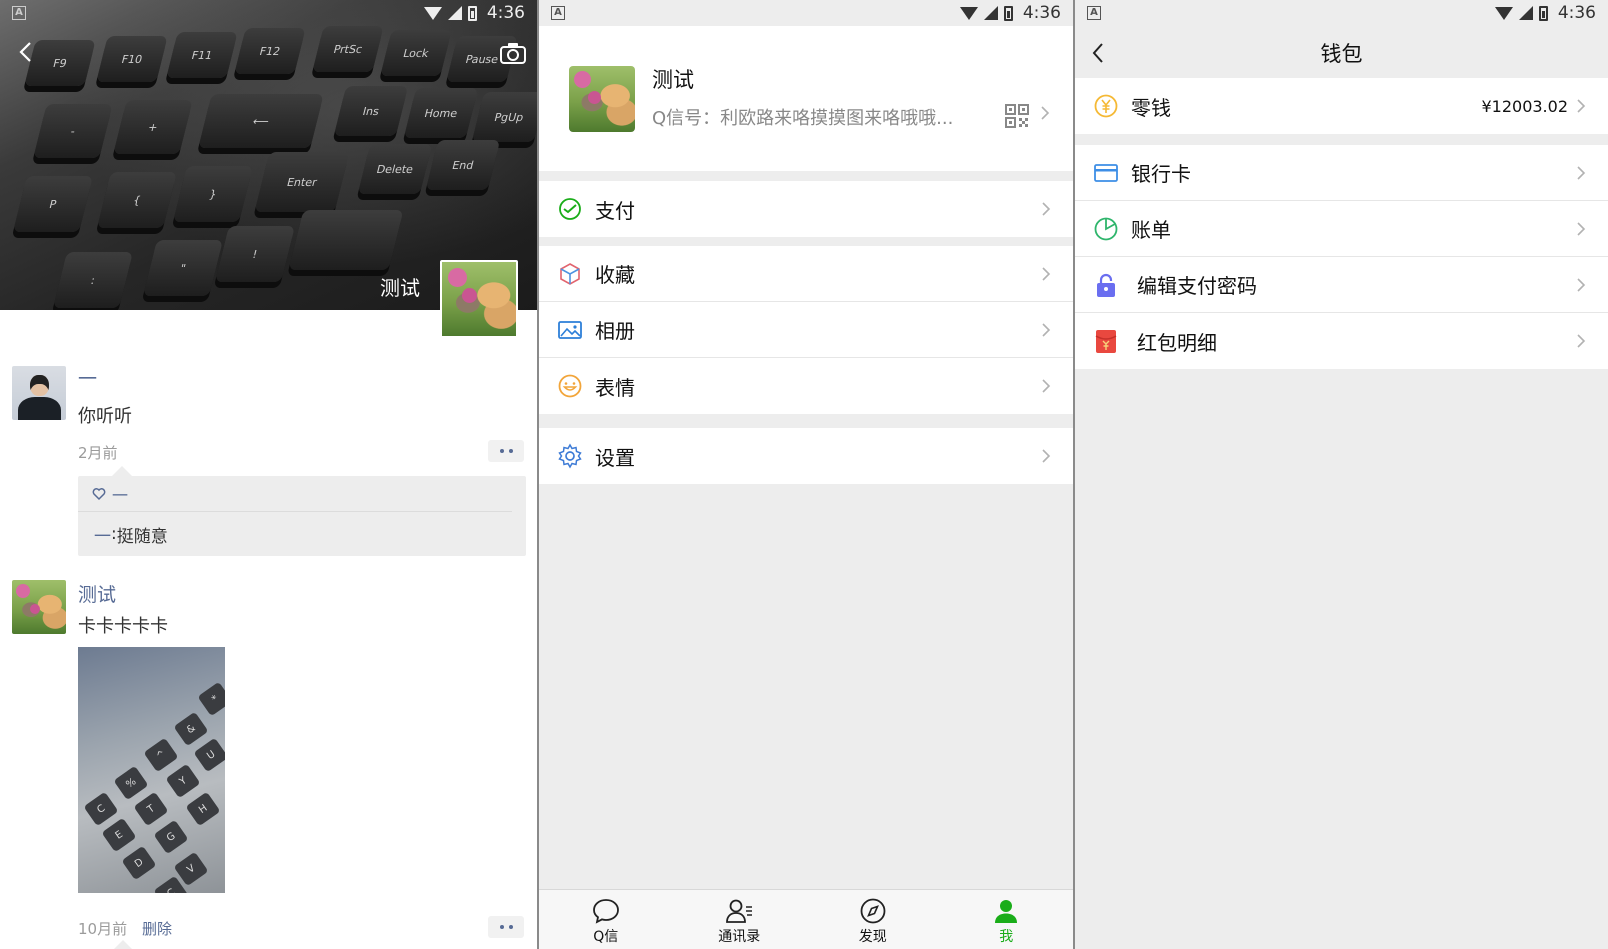 This screenshot has height=949, width=1608. I want to click on wallet-item-red-packet: 红包明细, so click(1341, 341).